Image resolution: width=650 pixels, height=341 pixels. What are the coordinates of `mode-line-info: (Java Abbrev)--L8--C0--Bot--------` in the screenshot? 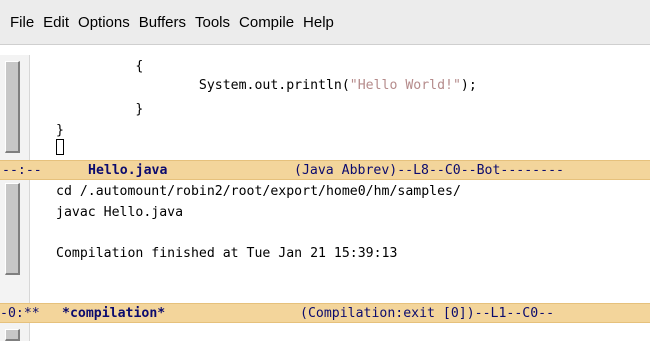 It's located at (429, 170).